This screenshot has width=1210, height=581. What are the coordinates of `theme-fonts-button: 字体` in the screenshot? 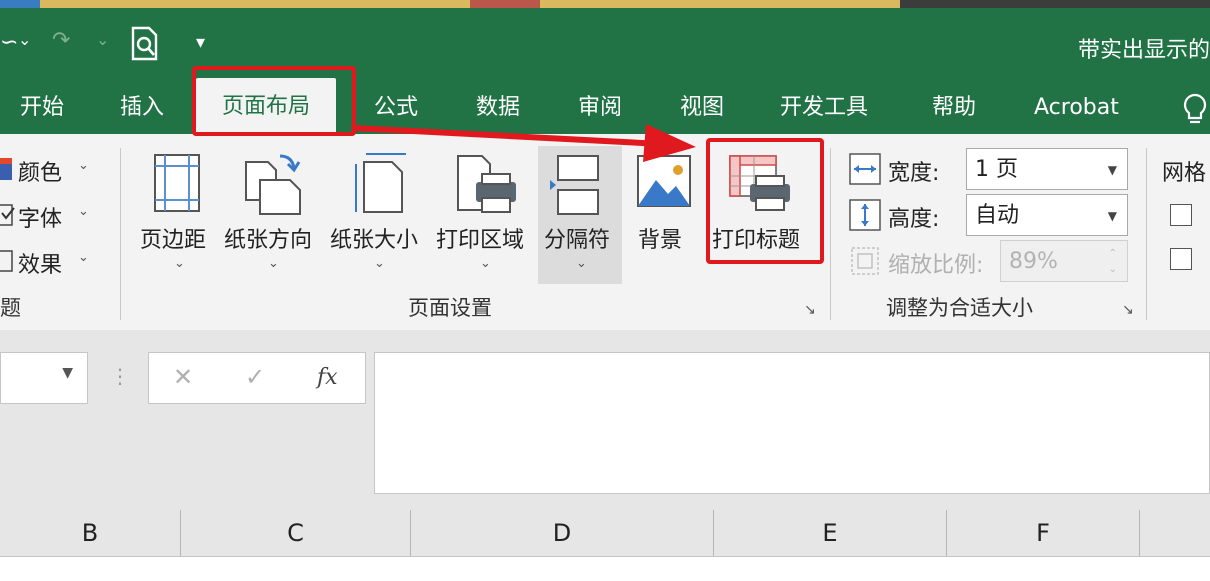 It's located at (40, 217).